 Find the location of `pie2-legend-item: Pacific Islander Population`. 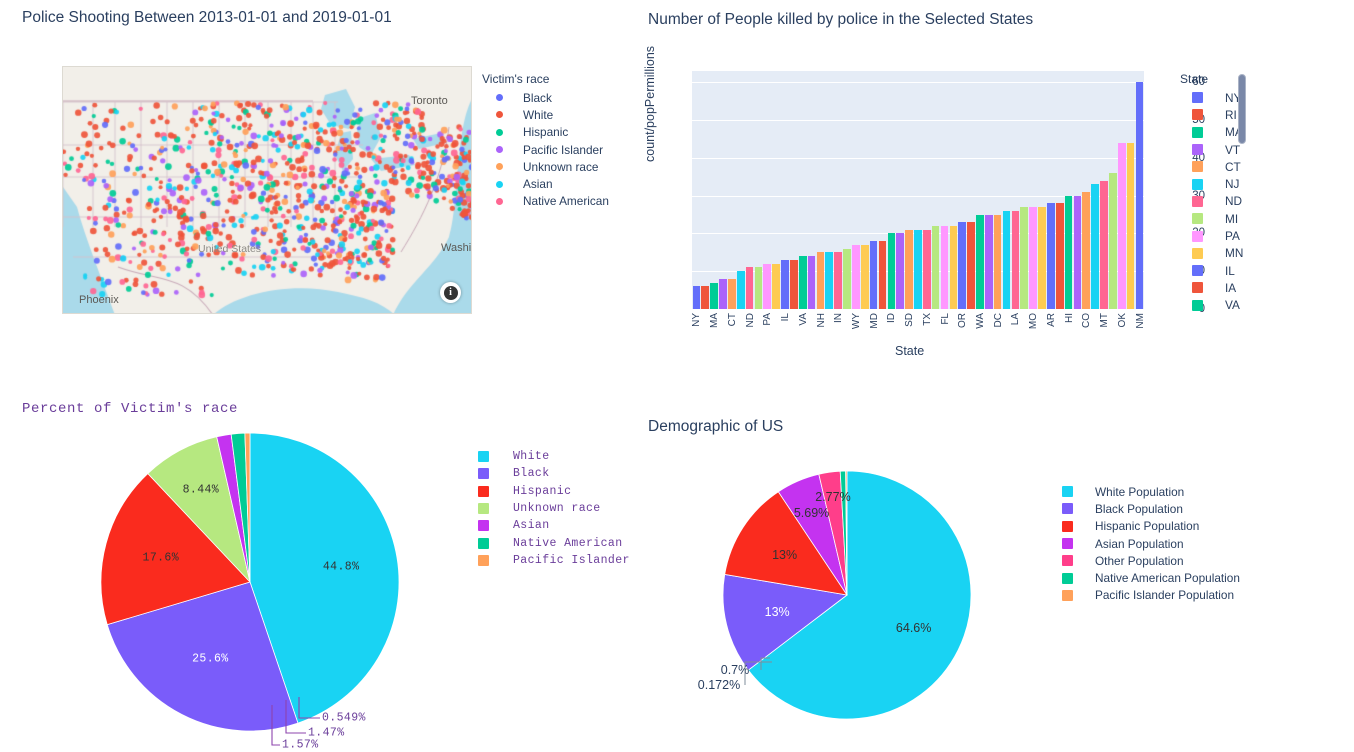

pie2-legend-item: Pacific Islander Population is located at coordinates (1151, 595).